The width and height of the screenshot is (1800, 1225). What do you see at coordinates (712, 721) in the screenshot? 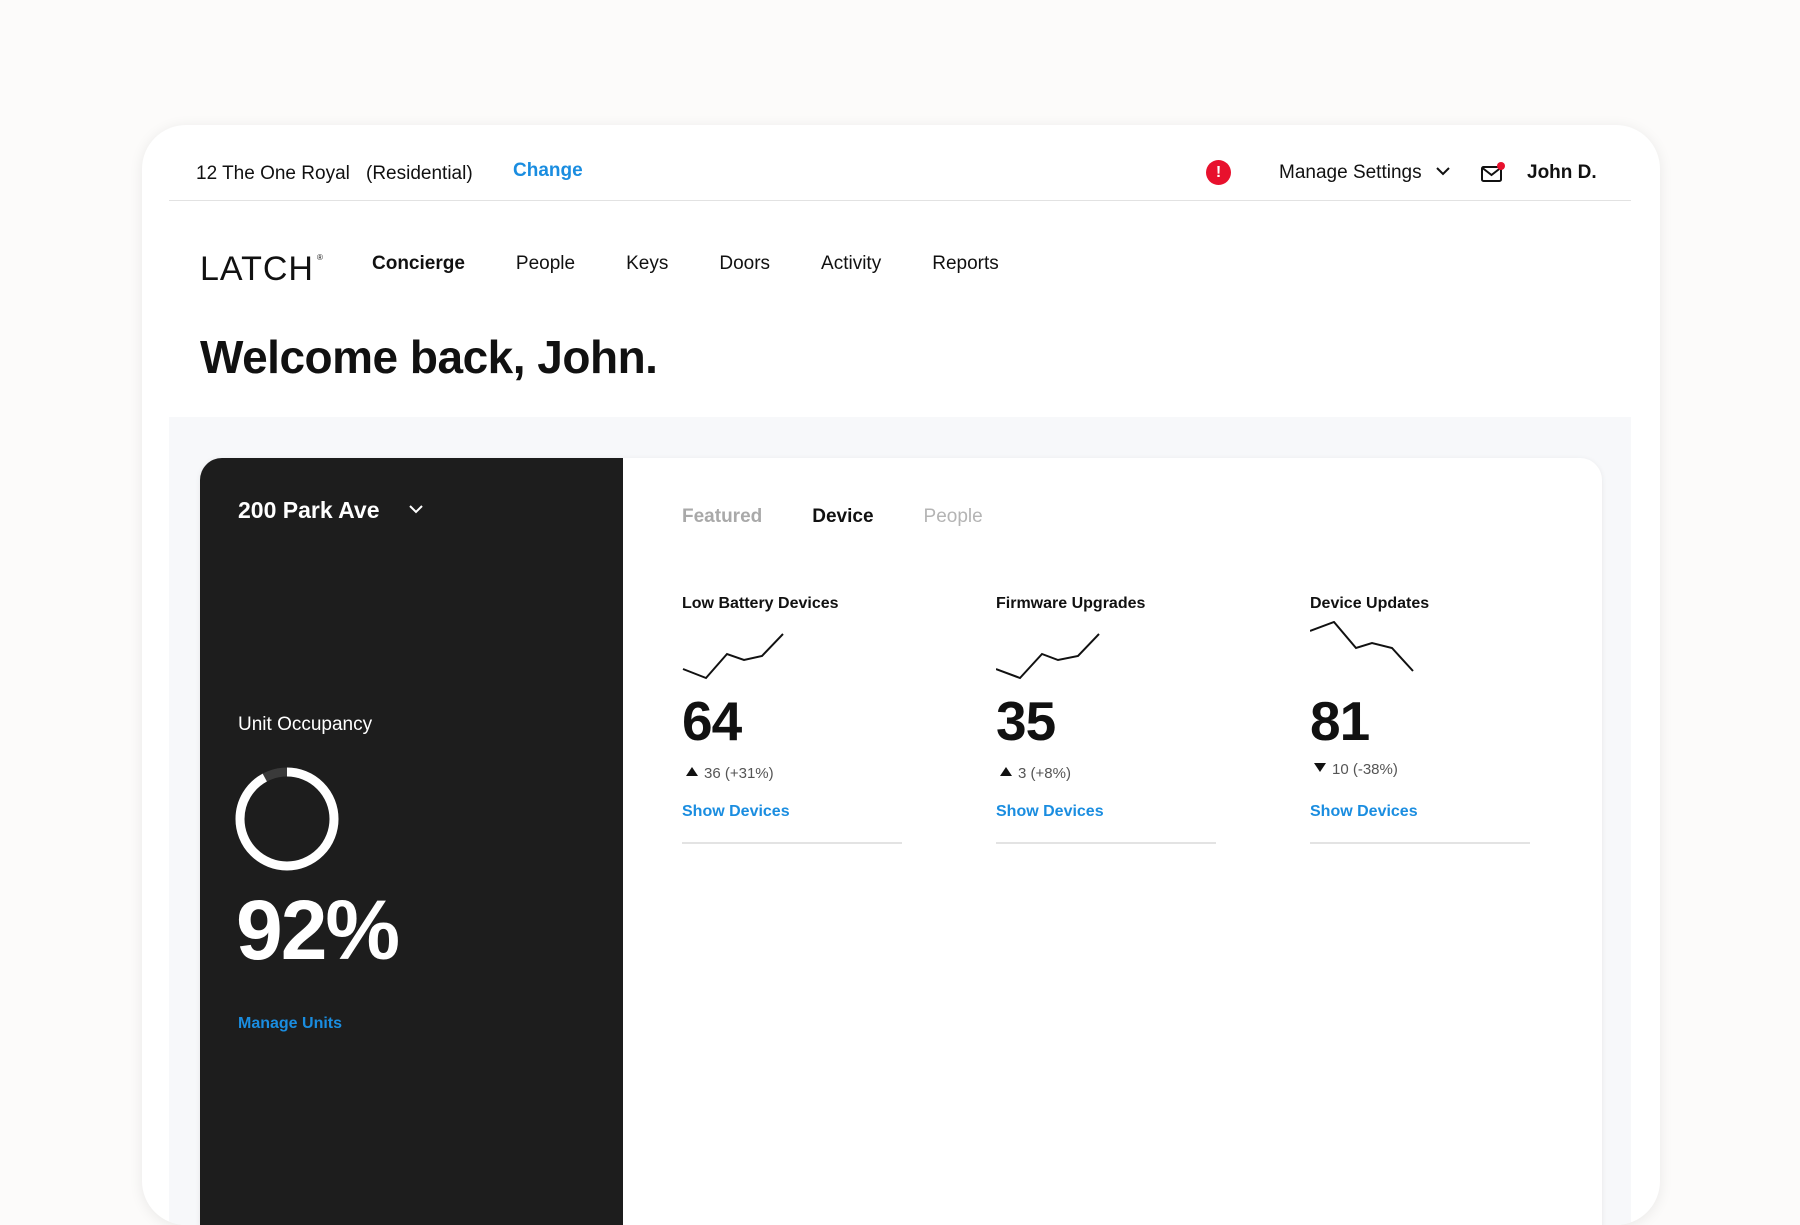
I see `metric-value: 64` at bounding box center [712, 721].